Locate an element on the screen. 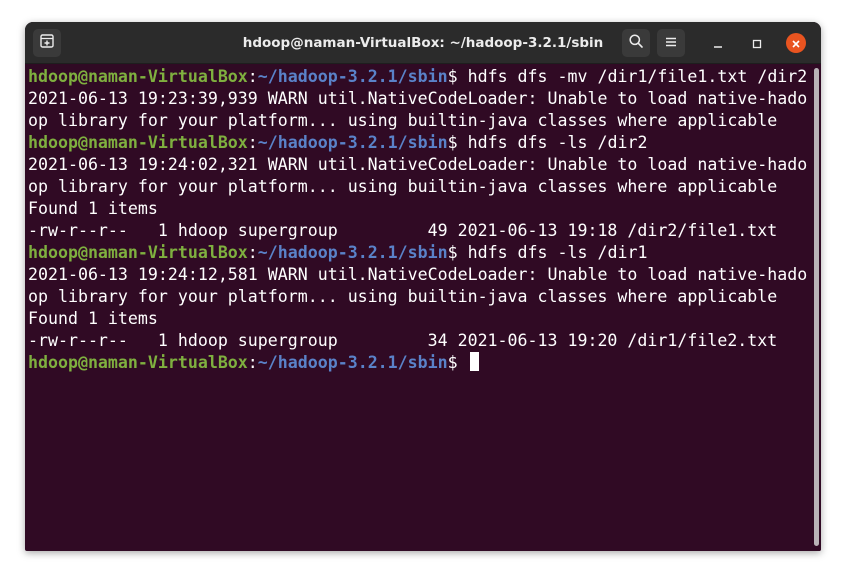 The height and width of the screenshot is (579, 846). new-tab-icon is located at coordinates (47, 43).